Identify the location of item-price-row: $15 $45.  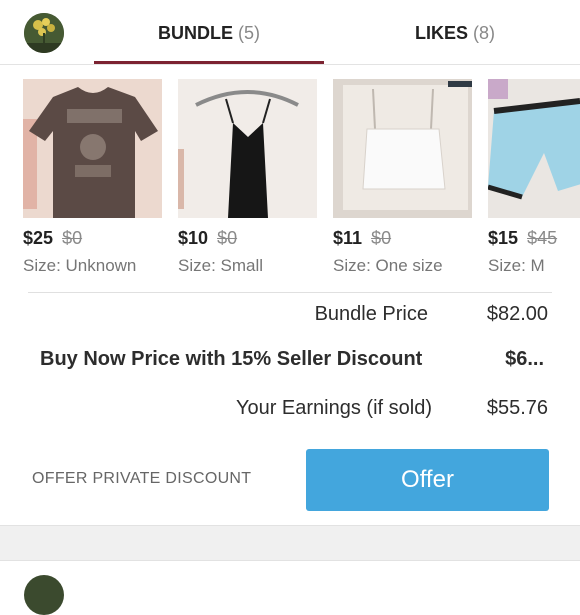
(534, 238).